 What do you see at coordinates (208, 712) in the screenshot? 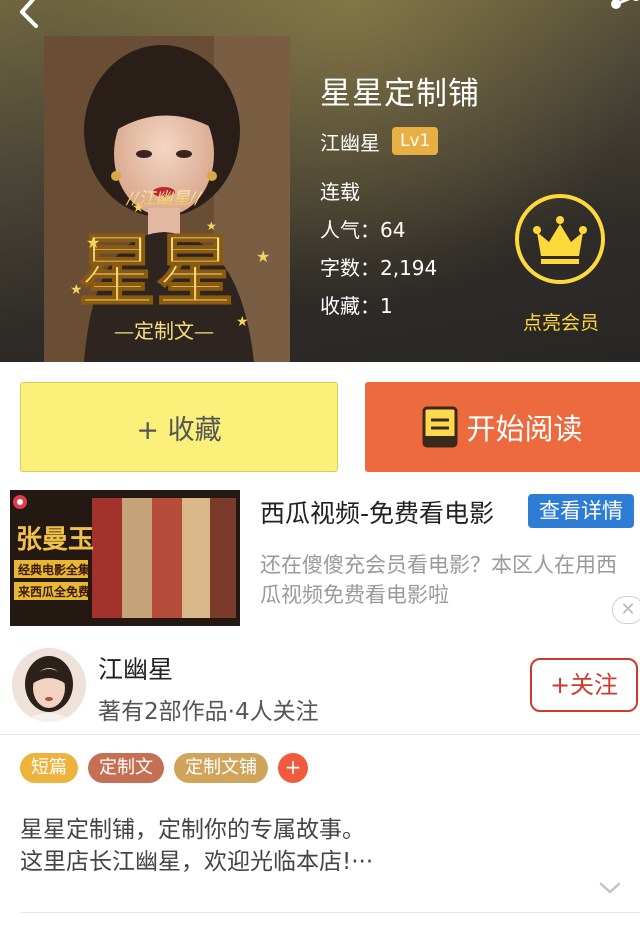
I see `author-stats: 著有2部作品·4人关注` at bounding box center [208, 712].